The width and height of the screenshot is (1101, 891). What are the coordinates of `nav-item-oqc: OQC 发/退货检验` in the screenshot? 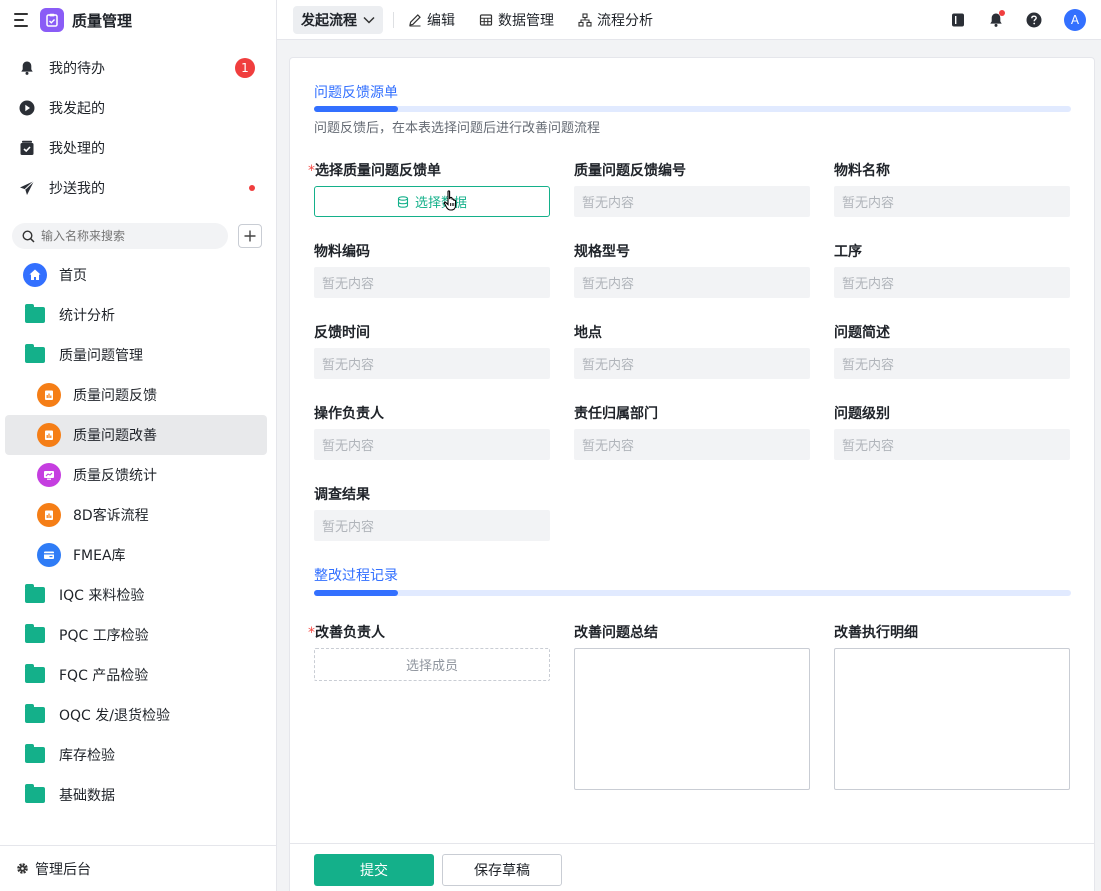 It's located at (136, 715).